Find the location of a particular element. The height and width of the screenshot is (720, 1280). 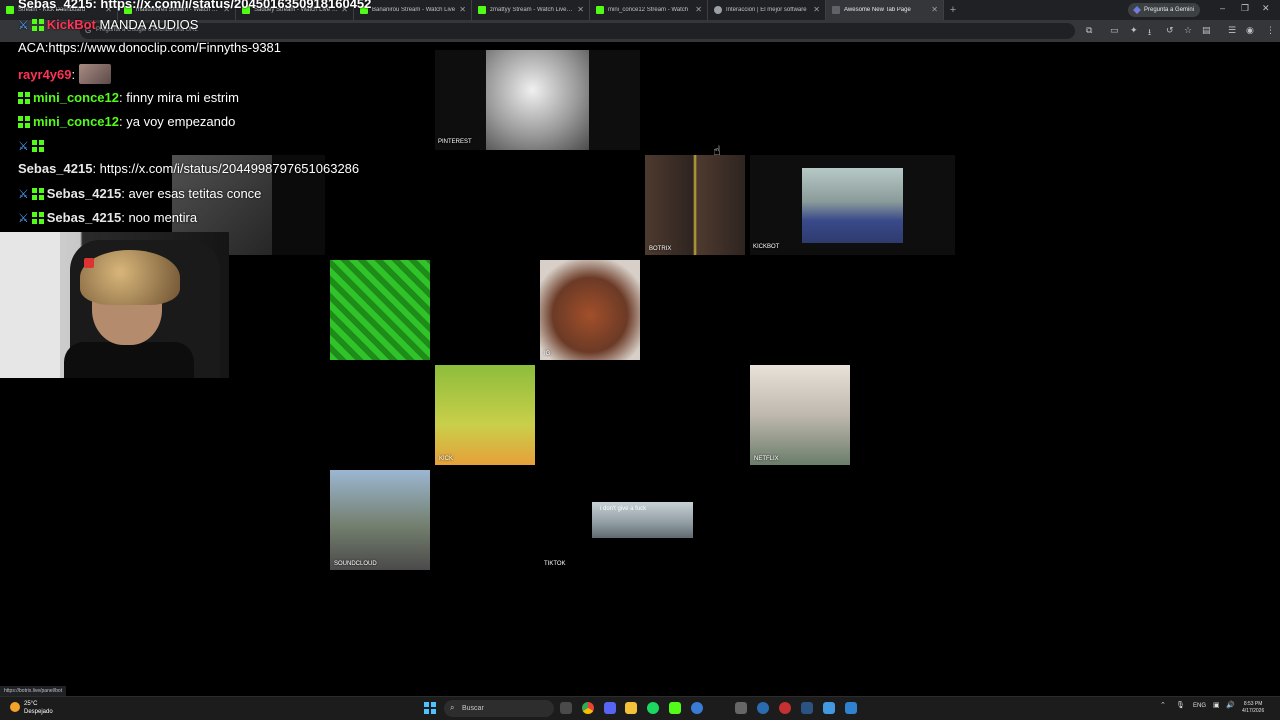

tile-label: KICKBOT is located at coordinates (766, 247).